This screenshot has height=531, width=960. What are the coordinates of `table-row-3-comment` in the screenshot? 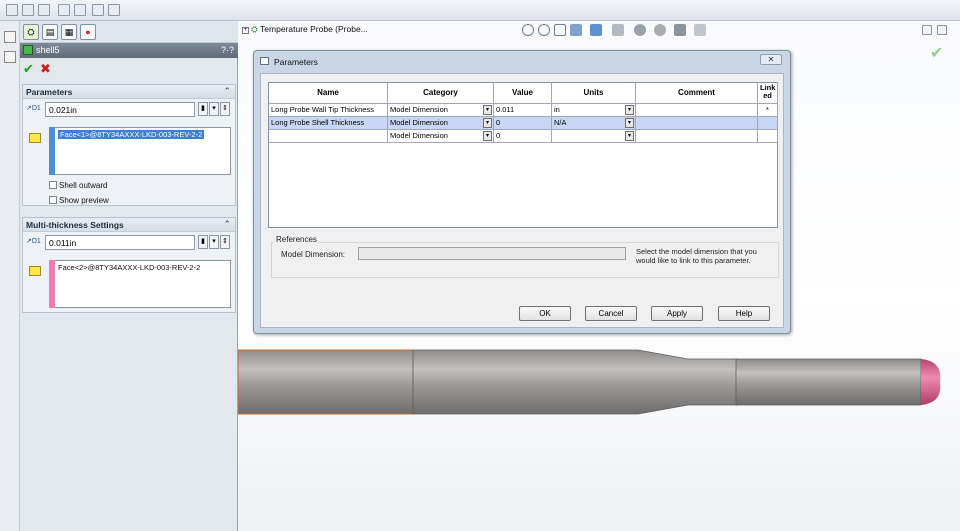 It's located at (697, 136).